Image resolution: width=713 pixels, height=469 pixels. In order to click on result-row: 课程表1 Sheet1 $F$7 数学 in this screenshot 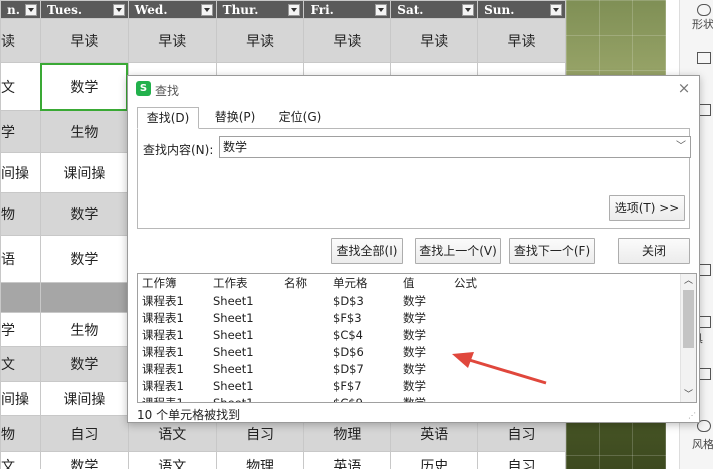, I will do `click(408, 386)`.